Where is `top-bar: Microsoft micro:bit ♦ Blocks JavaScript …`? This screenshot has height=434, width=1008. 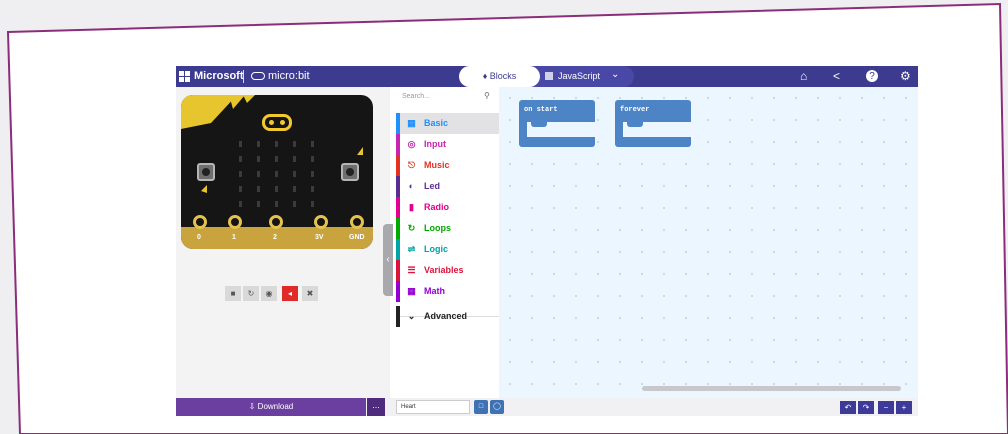 top-bar: Microsoft micro:bit ♦ Blocks JavaScript … is located at coordinates (547, 76).